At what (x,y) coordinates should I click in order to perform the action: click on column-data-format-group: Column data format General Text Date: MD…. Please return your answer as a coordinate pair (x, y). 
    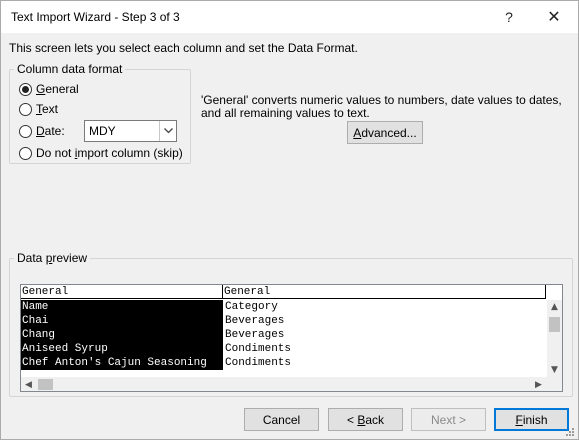
    Looking at the image, I should click on (100, 113).